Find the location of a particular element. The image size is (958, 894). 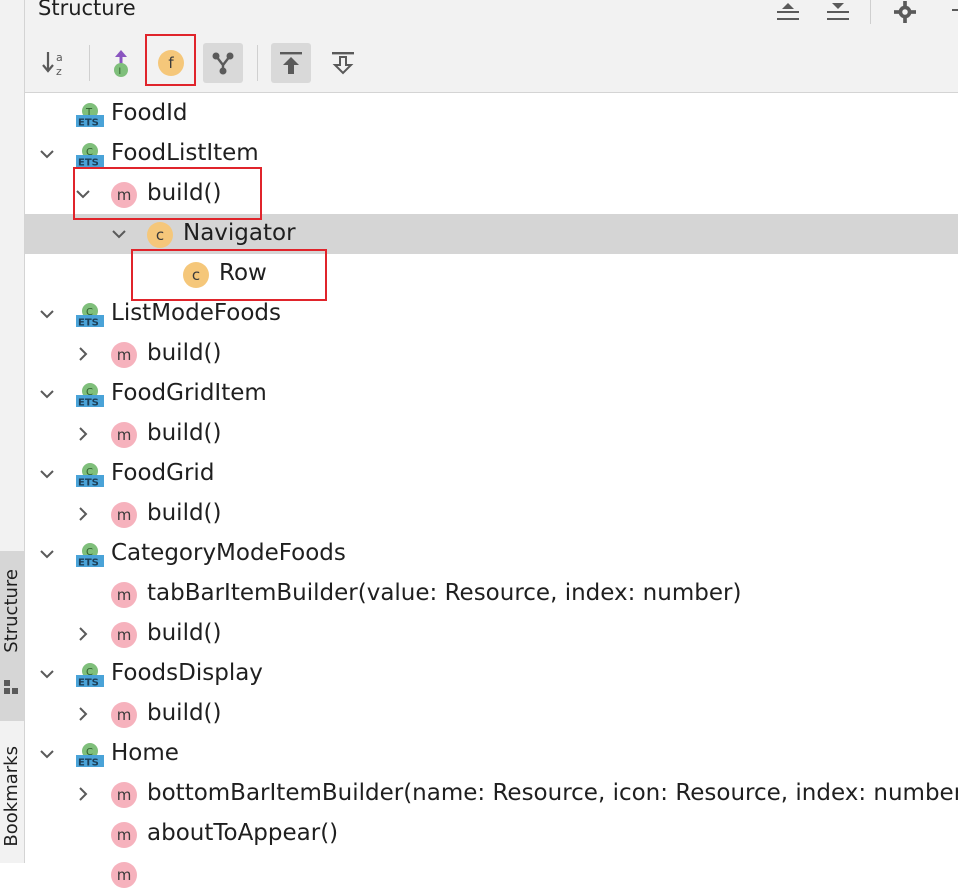

show-nonpublic-button is located at coordinates (223, 63).